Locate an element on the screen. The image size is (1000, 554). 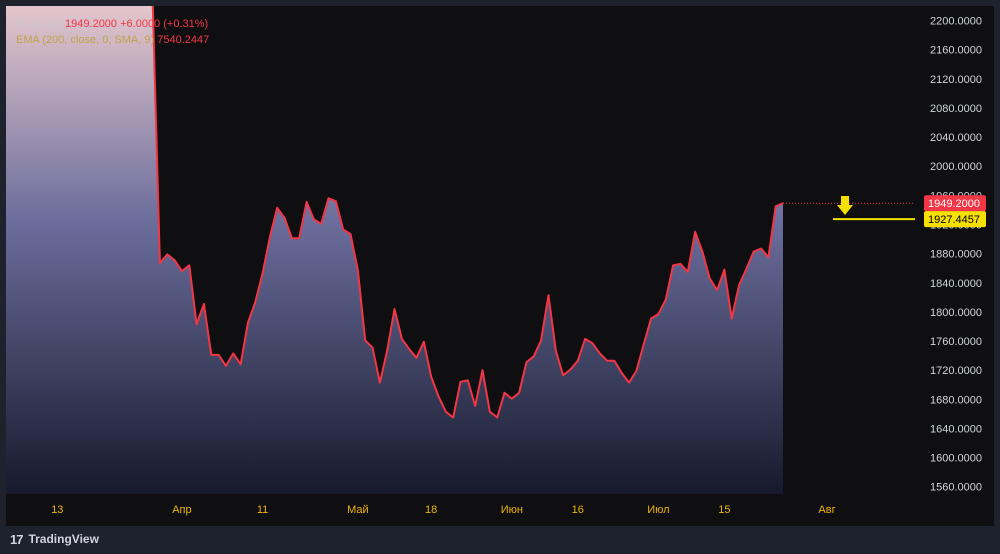
legend-symbol: PLZL, 1Д is located at coordinates (39, 24).